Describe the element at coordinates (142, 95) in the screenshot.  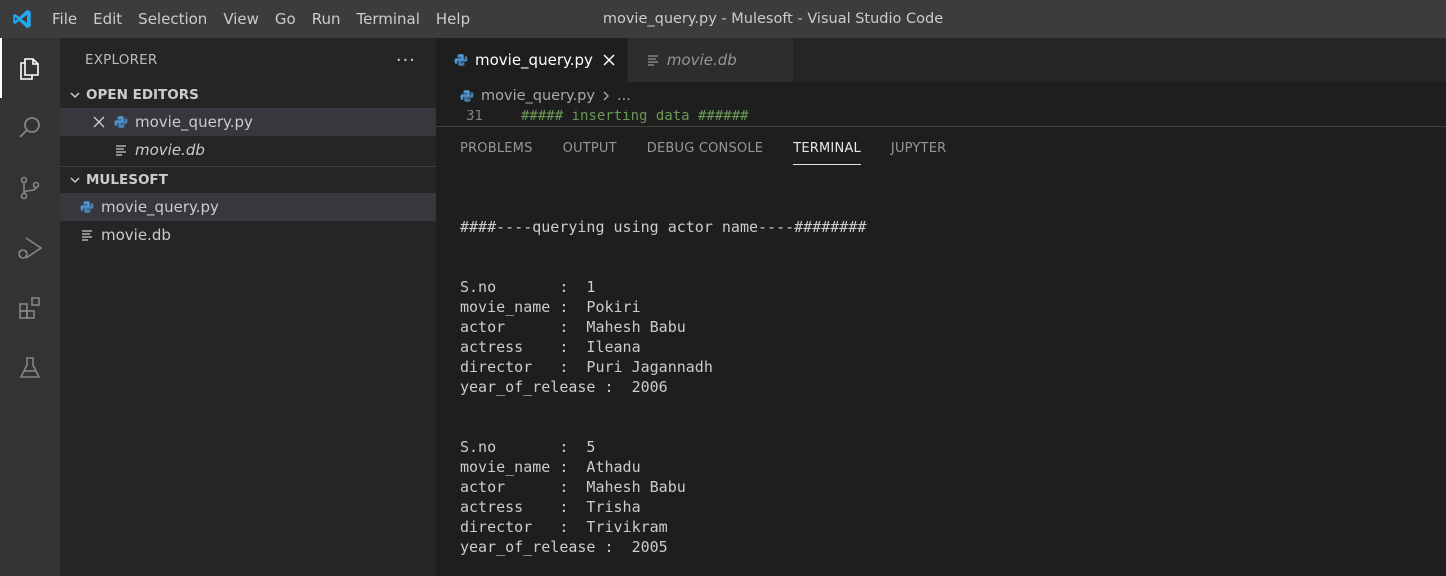
I see `open-editors-label: OPEN EDITORS` at that location.